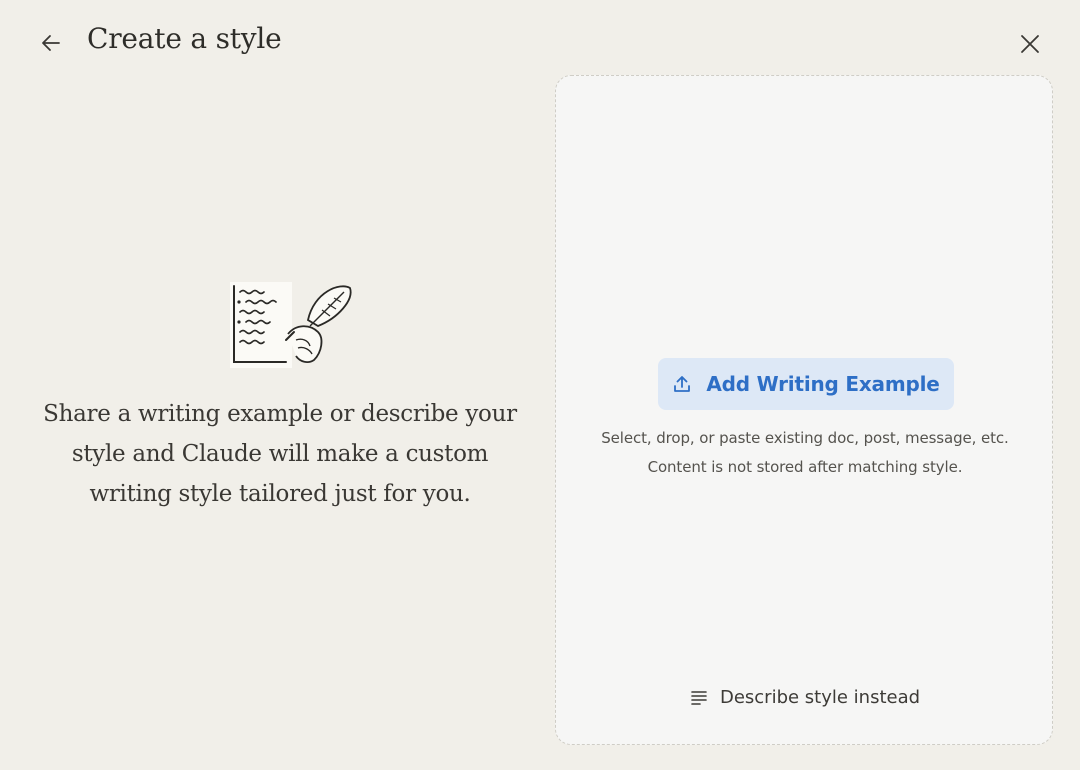  I want to click on page-title: Create a style, so click(184, 38).